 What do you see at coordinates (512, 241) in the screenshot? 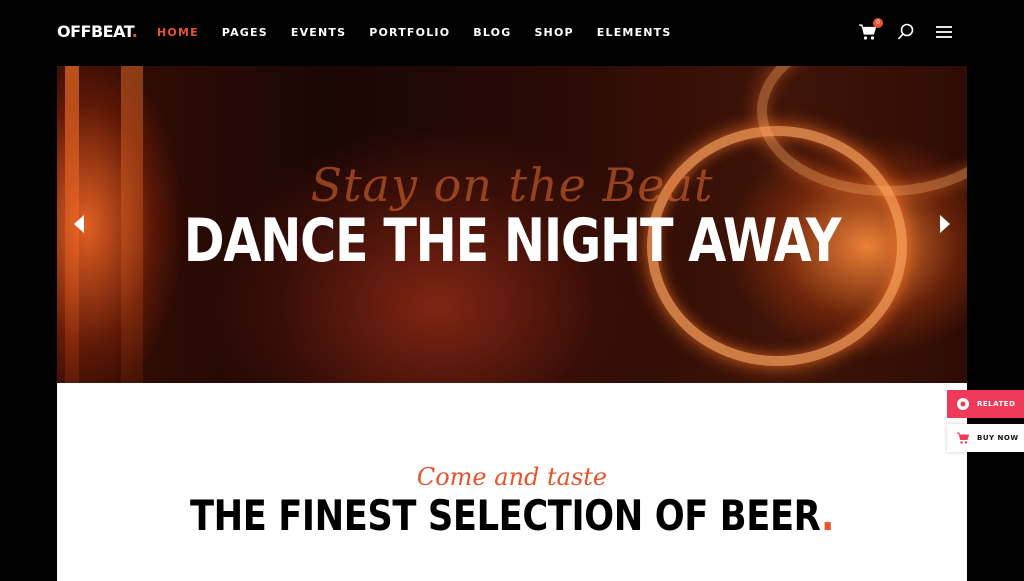
I see `hero-title: DANCE THE NIGHT AWAY` at bounding box center [512, 241].